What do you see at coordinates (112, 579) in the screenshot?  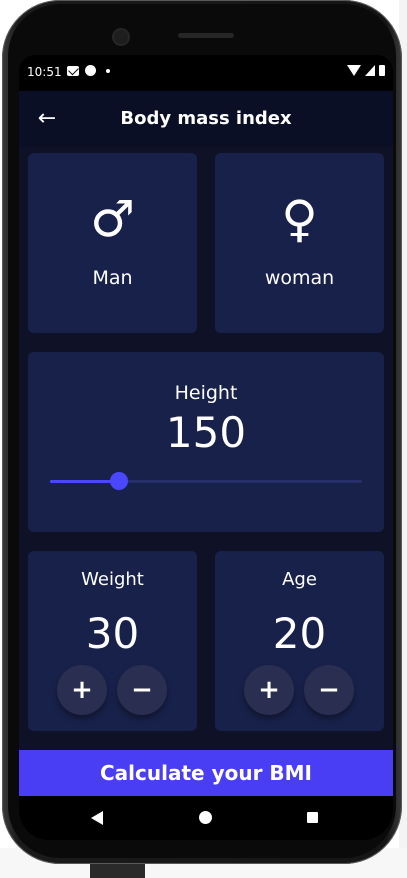 I see `weight-label: Weight` at bounding box center [112, 579].